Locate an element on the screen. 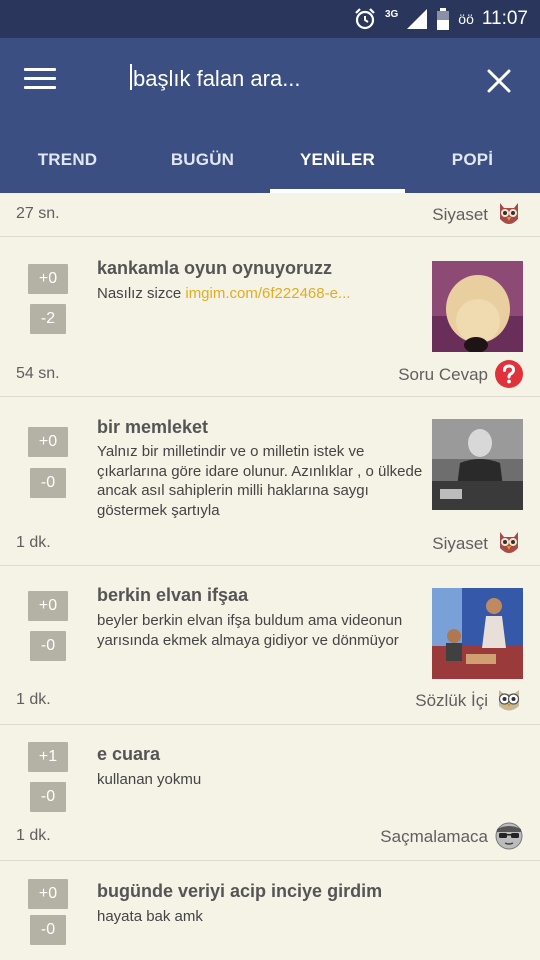 The width and height of the screenshot is (540, 960). post-meta: 1 dk. Saçmalamaca is located at coordinates (270, 837).